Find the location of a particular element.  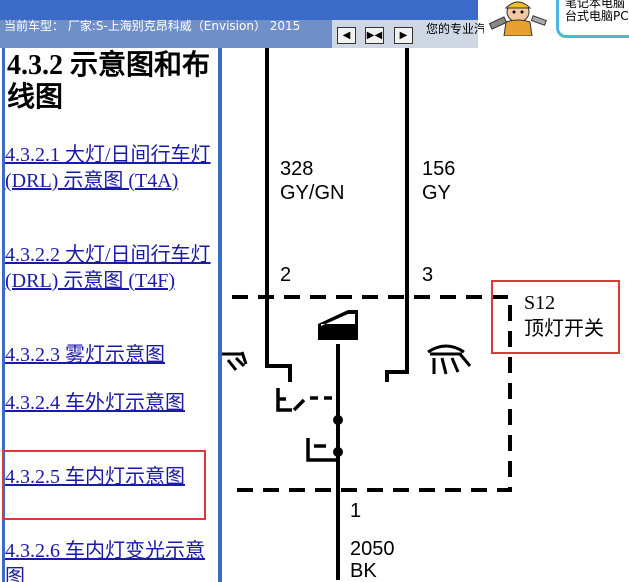

wire-bottom-color: BK is located at coordinates (363, 571).